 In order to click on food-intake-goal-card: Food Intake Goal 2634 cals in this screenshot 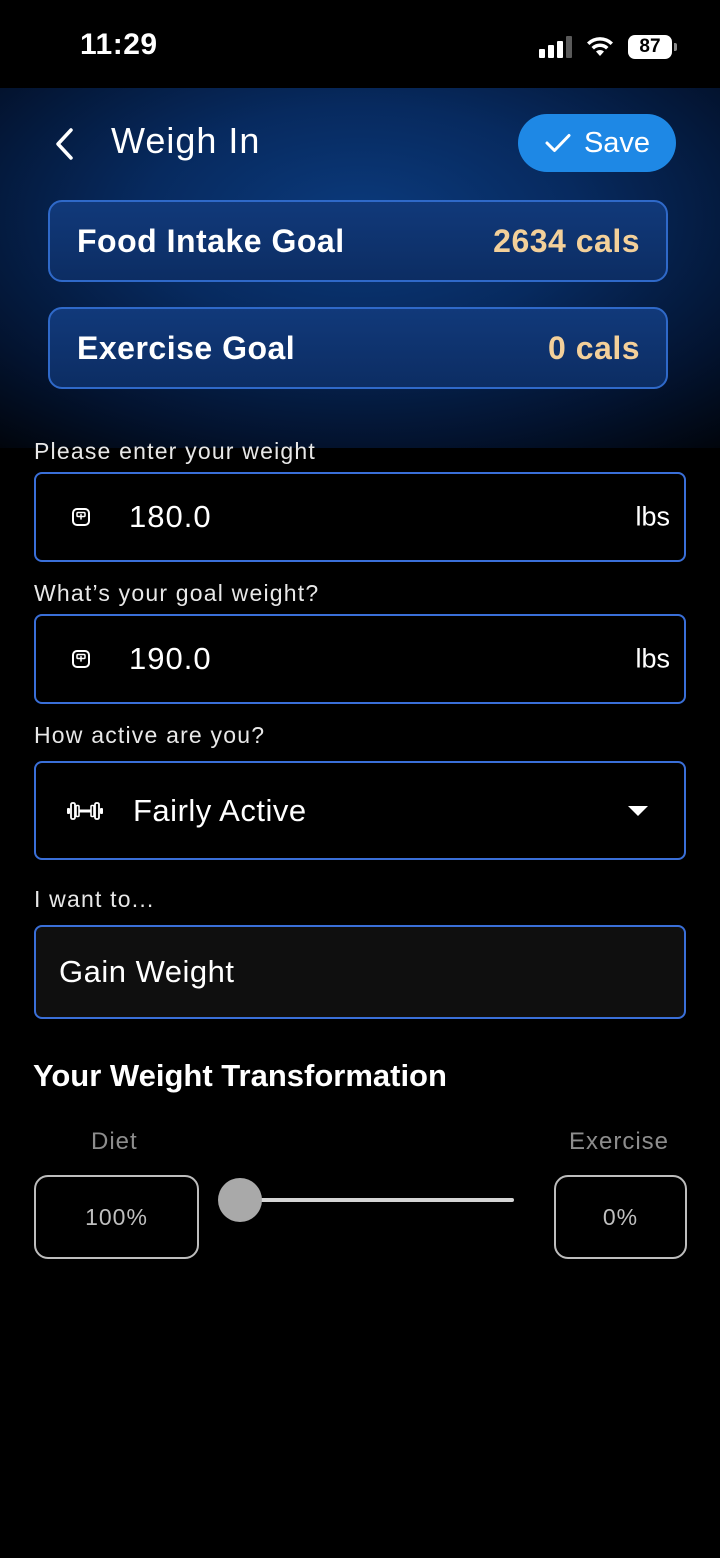, I will do `click(358, 241)`.